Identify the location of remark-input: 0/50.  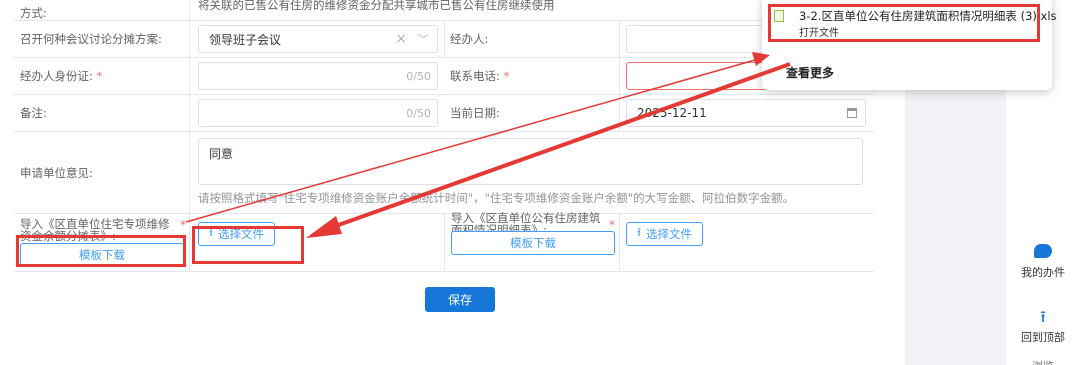
(318, 113).